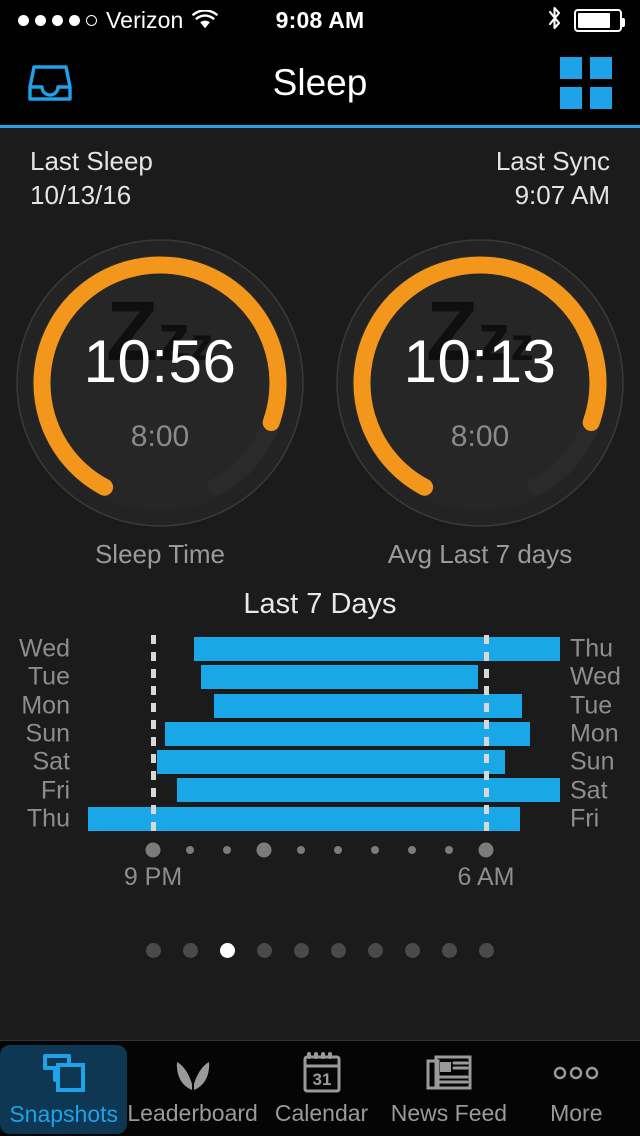 The height and width of the screenshot is (1136, 640). What do you see at coordinates (193, 1073) in the screenshot?
I see `laurel-icon` at bounding box center [193, 1073].